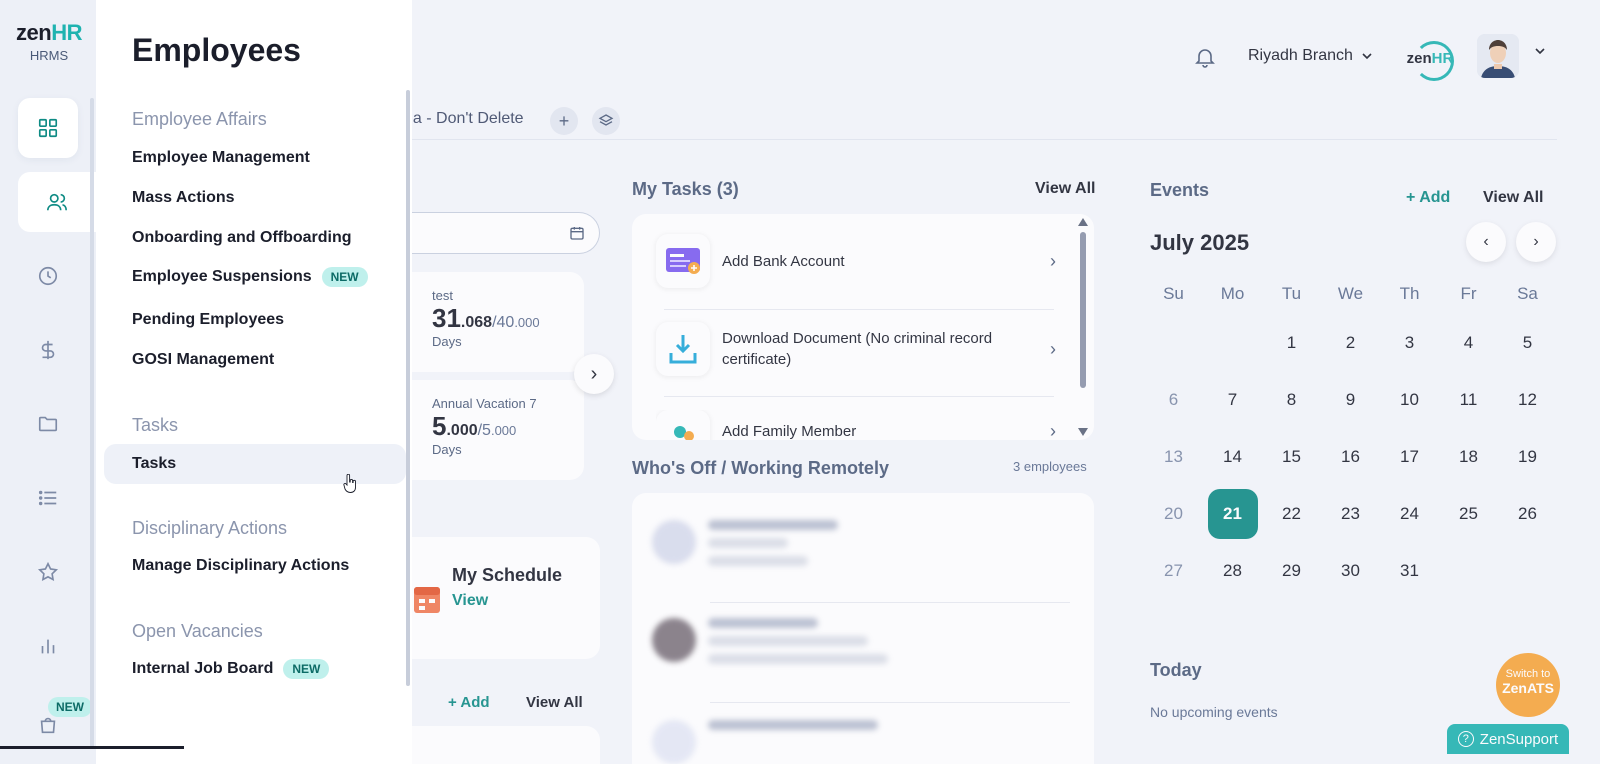 The image size is (1600, 764). What do you see at coordinates (1291, 513) in the screenshot?
I see `calendar-day: 22` at bounding box center [1291, 513].